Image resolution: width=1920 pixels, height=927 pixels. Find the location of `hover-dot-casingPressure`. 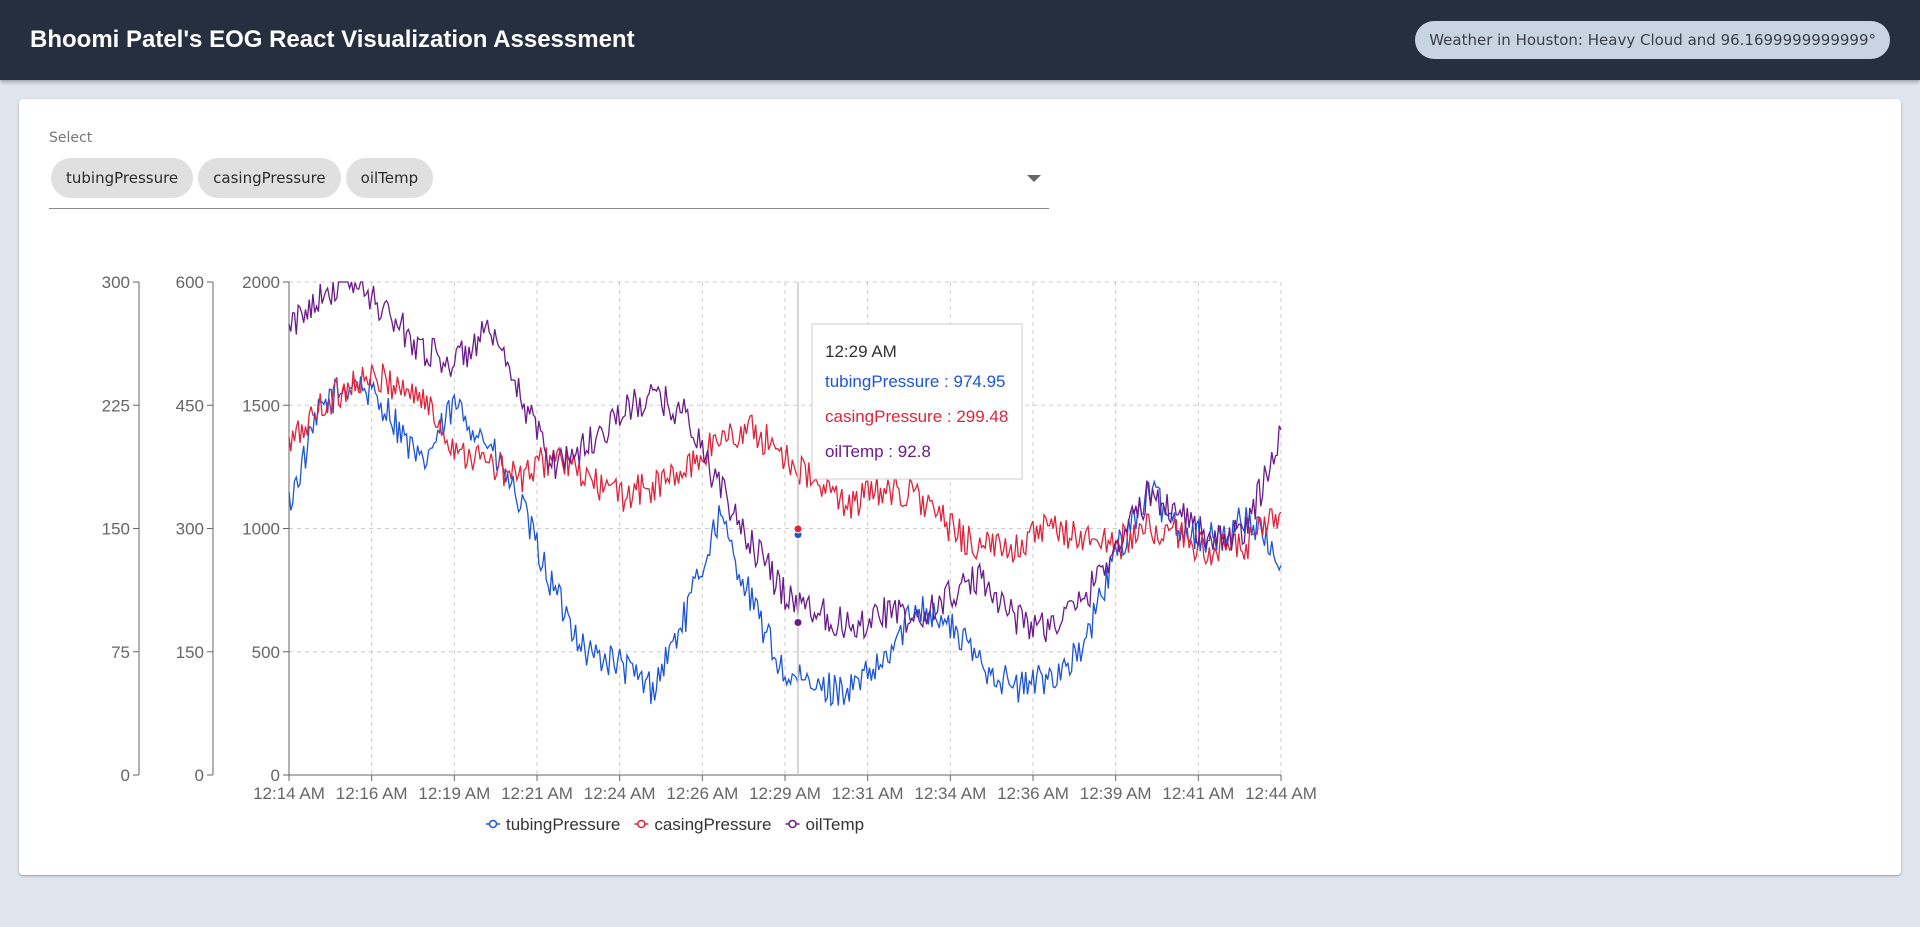

hover-dot-casingPressure is located at coordinates (798, 529).